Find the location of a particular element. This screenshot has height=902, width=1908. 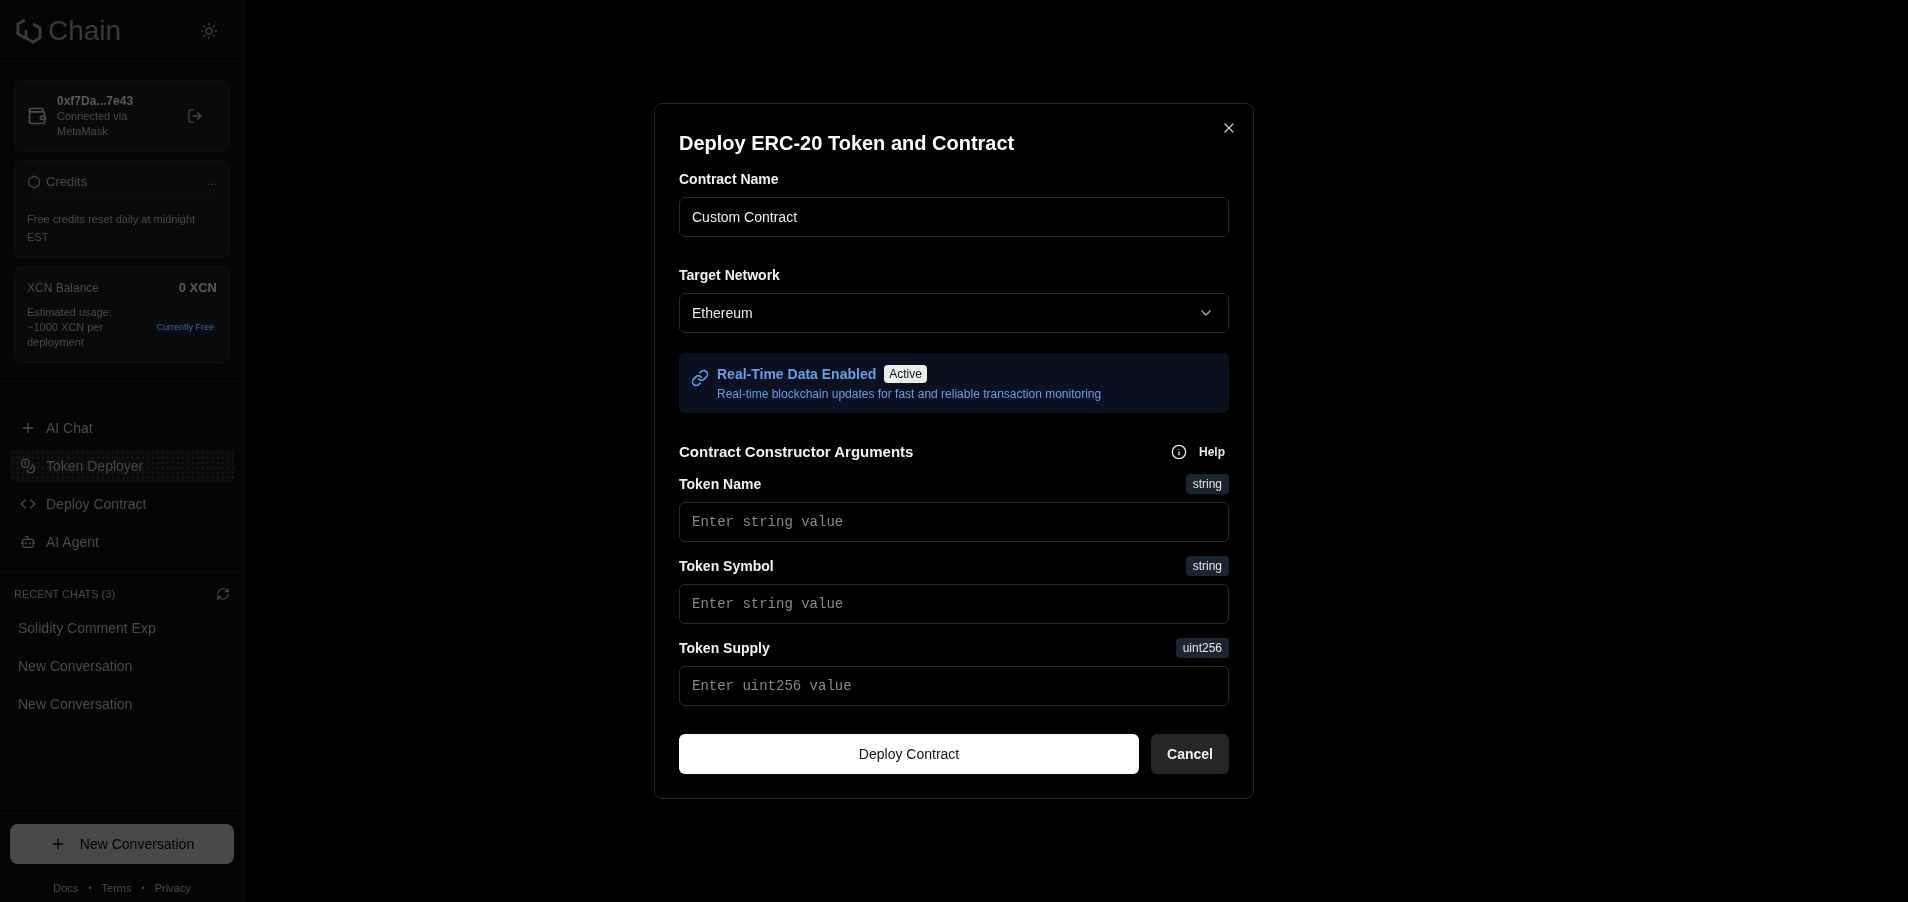

section-heading: Contract Constructor Arguments is located at coordinates (796, 451).